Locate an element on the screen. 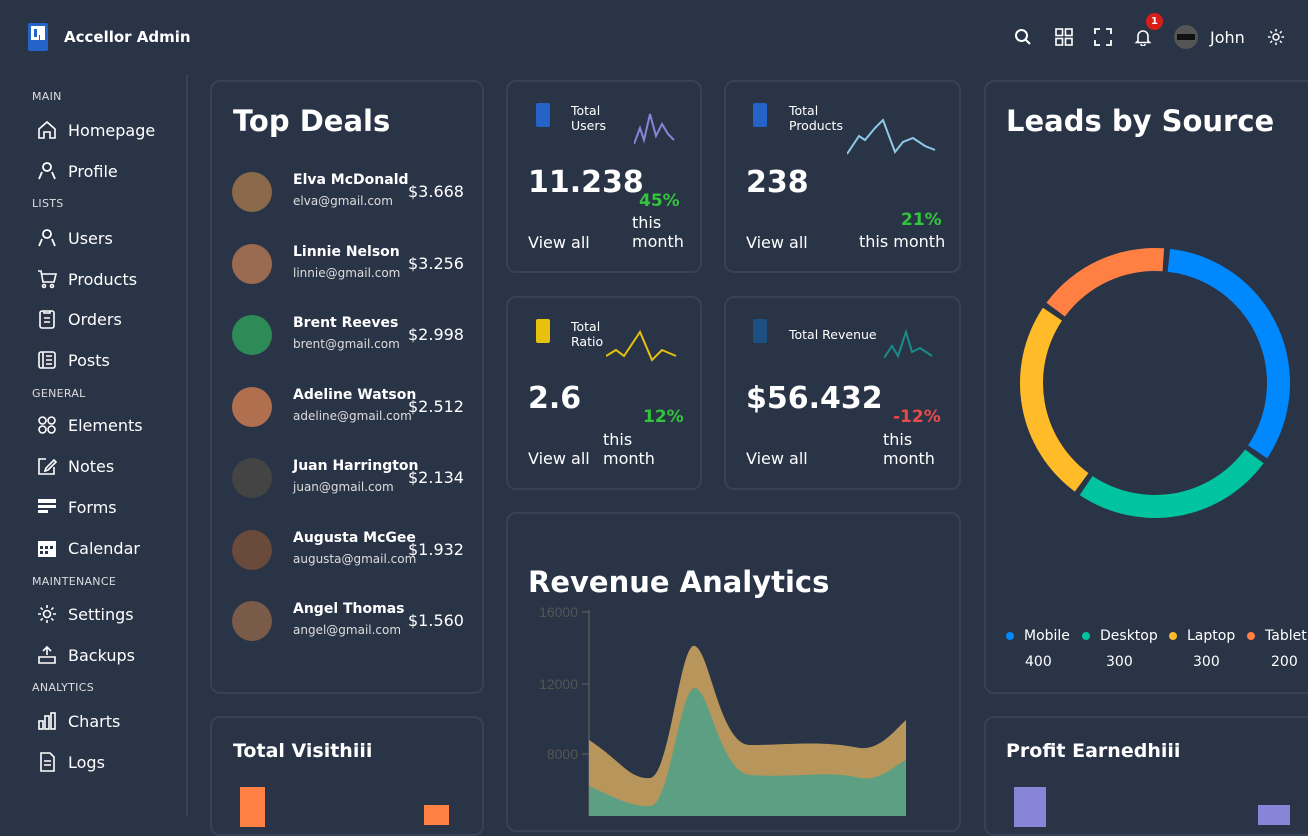 This screenshot has height=836, width=1308. sidebar-item-posts: Posts is located at coordinates (73, 360).